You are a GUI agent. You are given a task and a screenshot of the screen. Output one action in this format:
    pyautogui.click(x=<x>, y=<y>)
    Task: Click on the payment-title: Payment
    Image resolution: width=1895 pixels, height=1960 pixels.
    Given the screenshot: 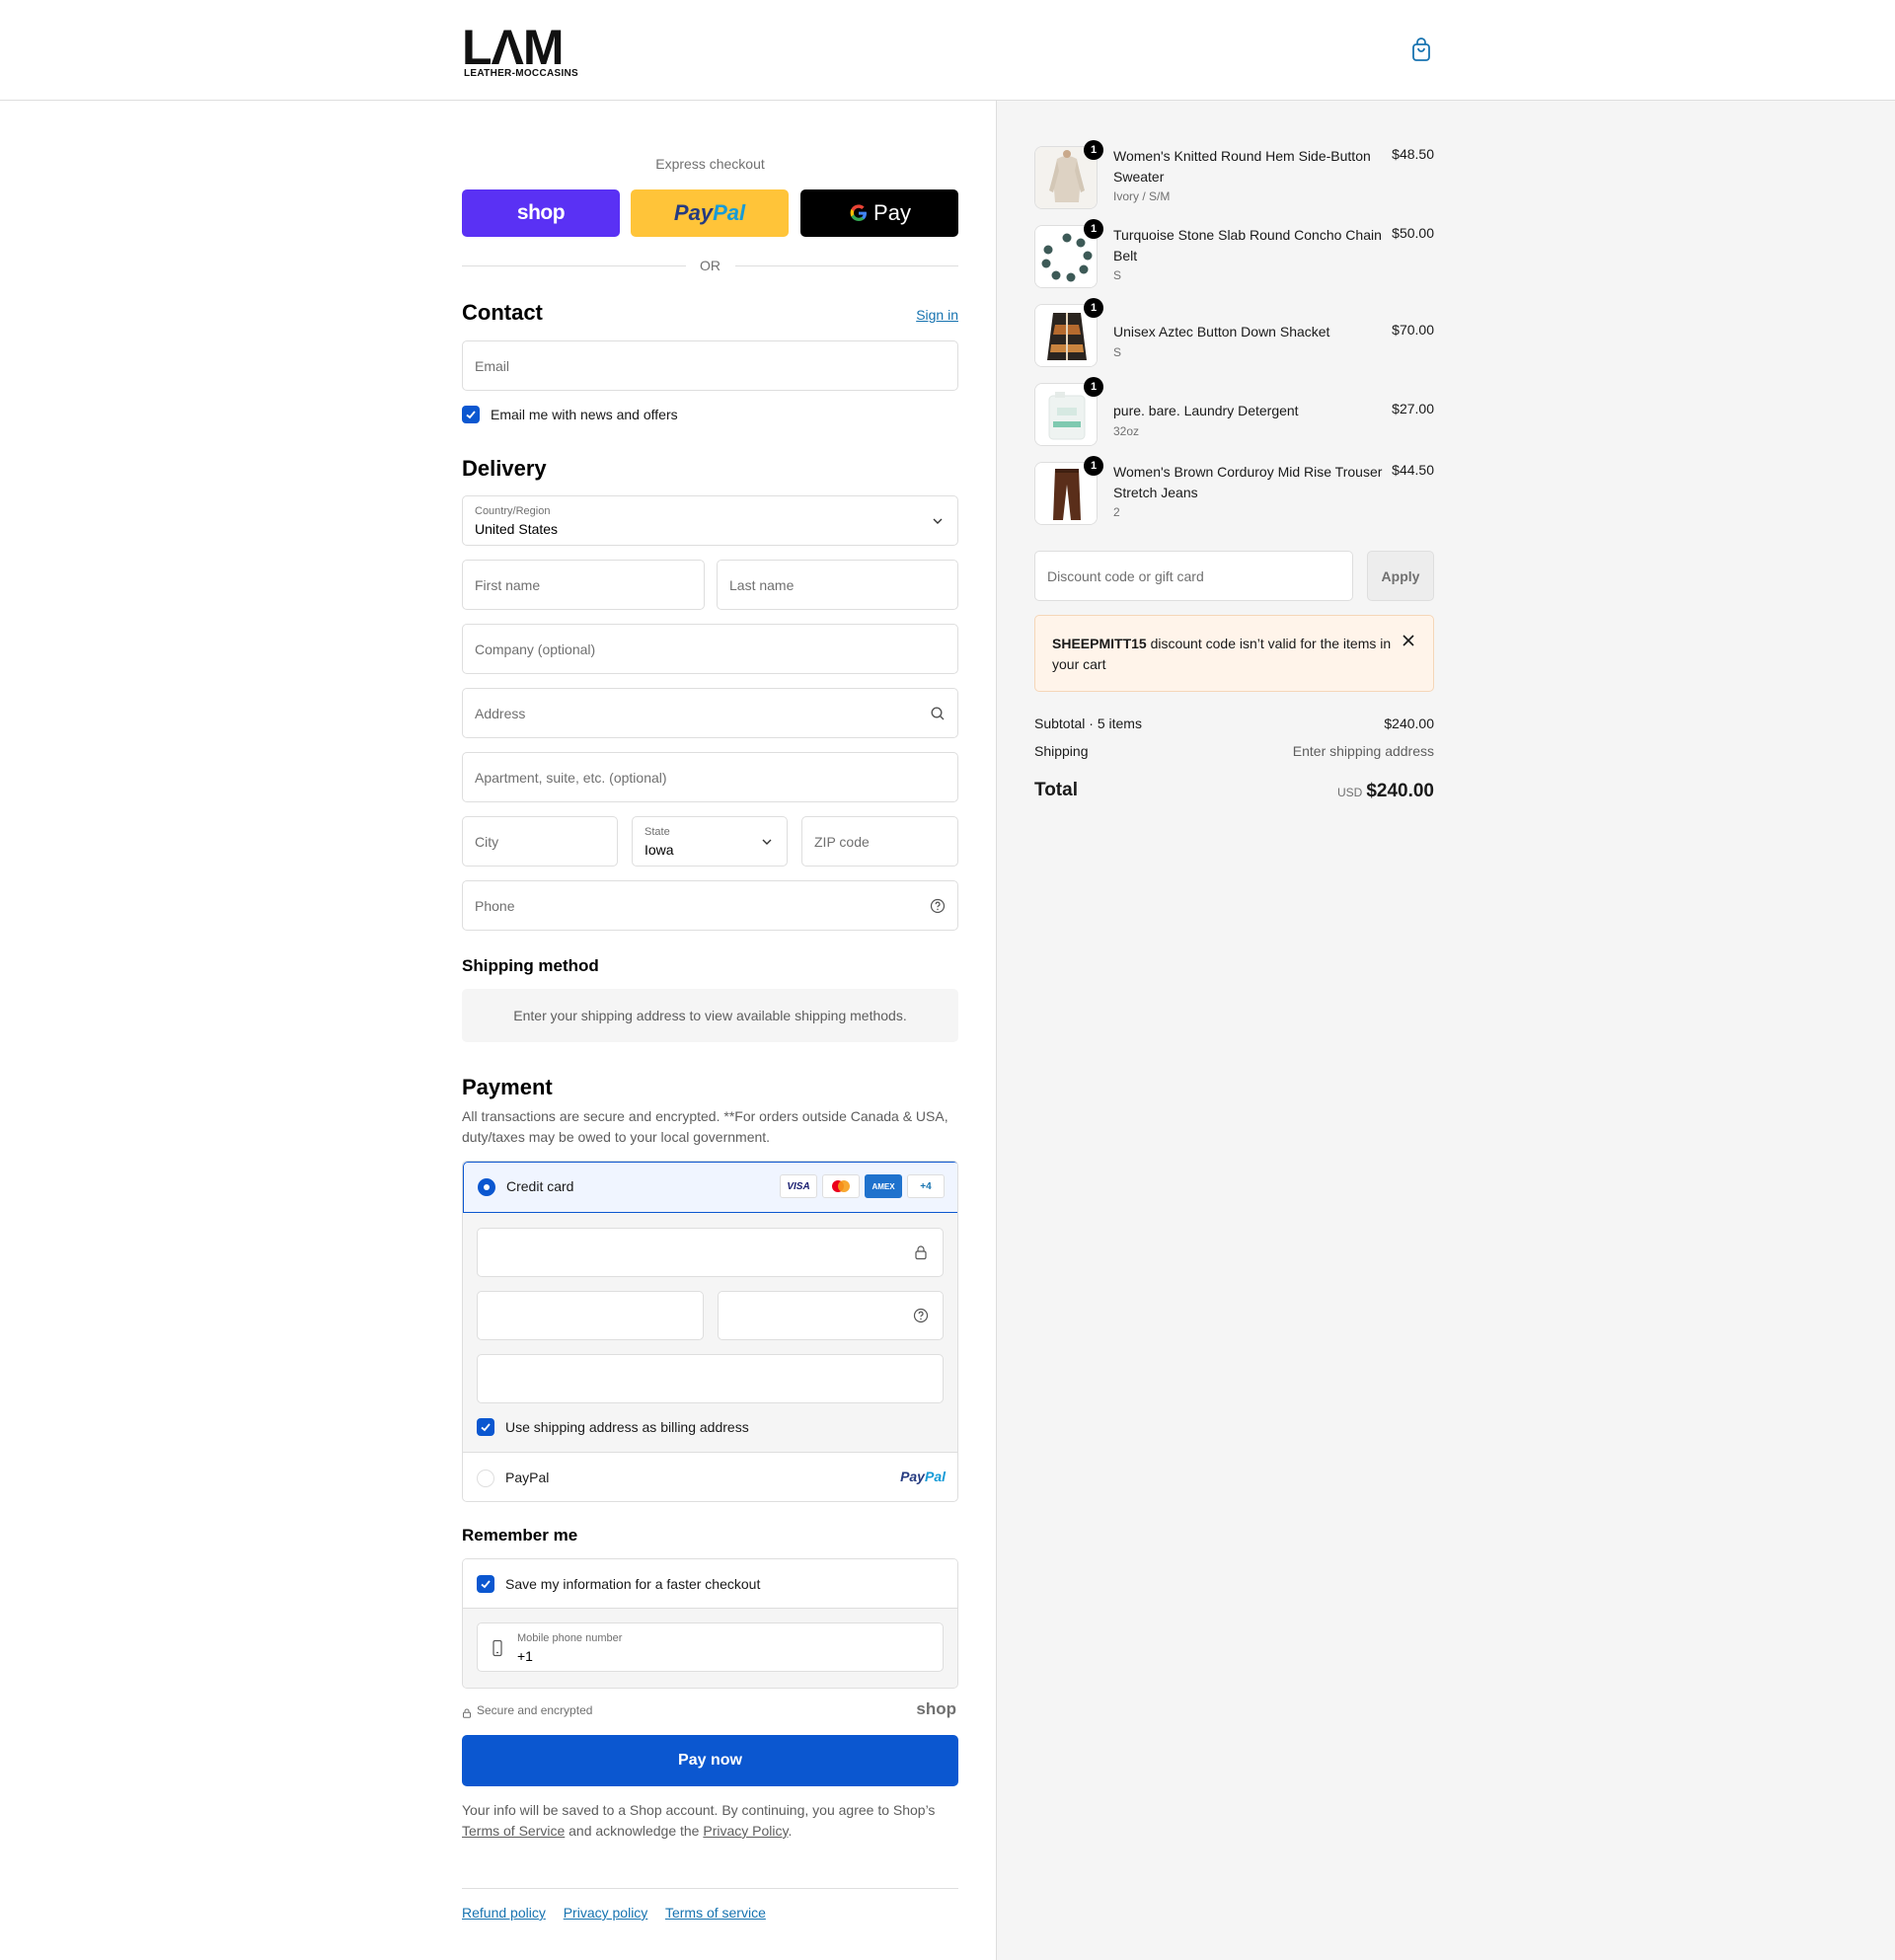 What is the action you would take?
    pyautogui.click(x=508, y=1087)
    